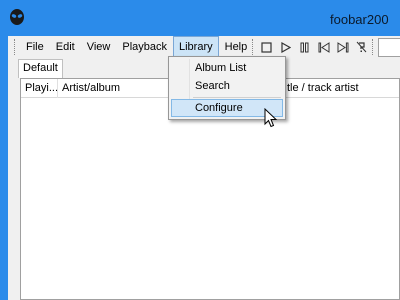 The image size is (400, 300). I want to click on next-button, so click(342, 47).